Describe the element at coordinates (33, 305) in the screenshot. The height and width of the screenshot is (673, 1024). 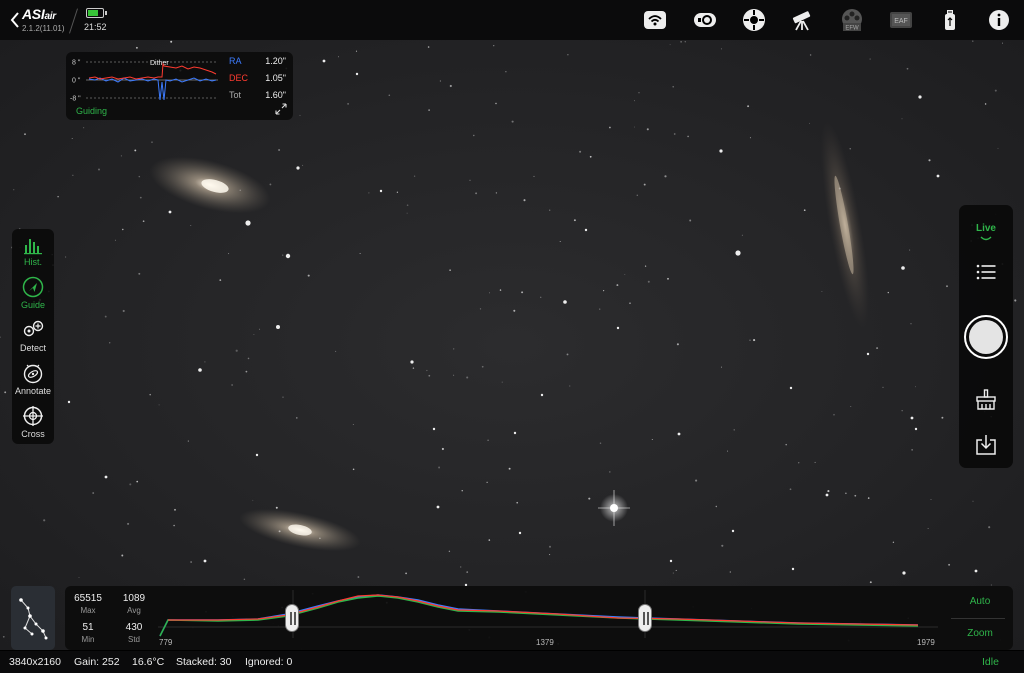
I see `tool-label: Guide` at that location.